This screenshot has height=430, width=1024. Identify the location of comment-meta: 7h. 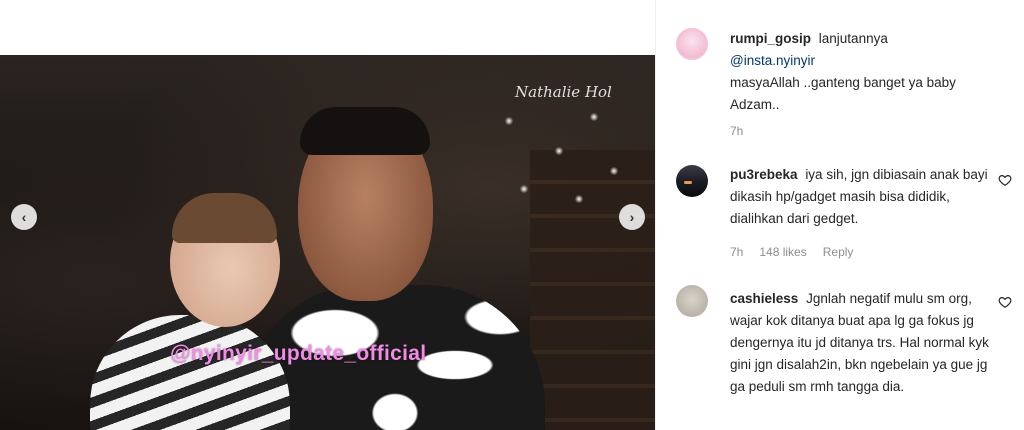
(736, 131).